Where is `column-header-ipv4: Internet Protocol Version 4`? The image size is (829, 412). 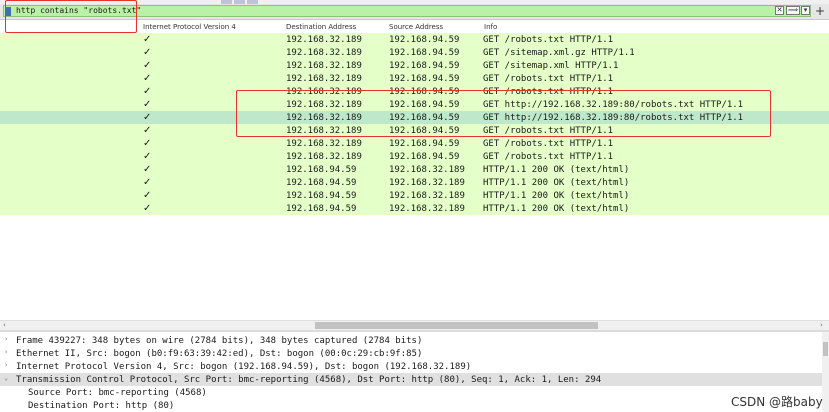
column-header-ipv4: Internet Protocol Version 4 is located at coordinates (189, 27).